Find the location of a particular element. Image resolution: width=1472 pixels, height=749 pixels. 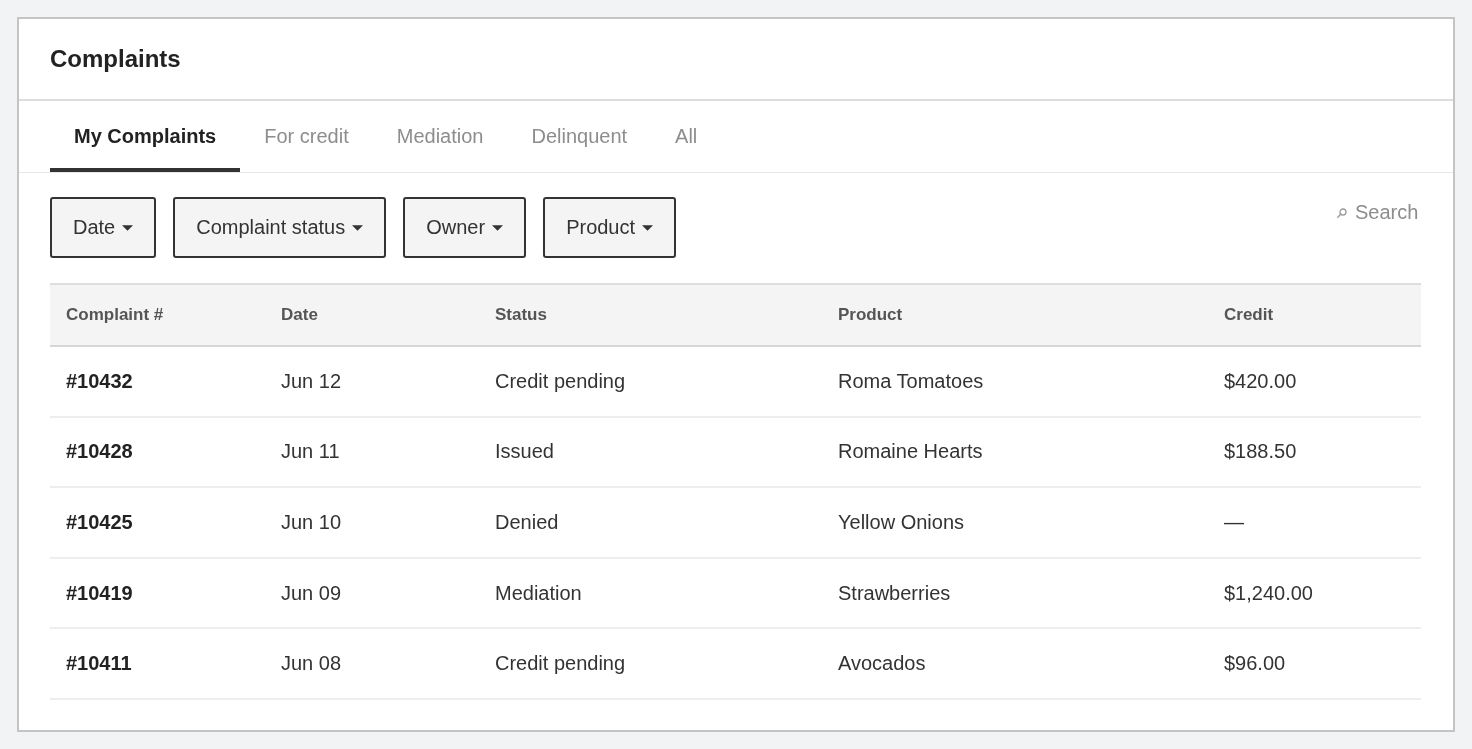

table-cell: $1,240.00 is located at coordinates (1268, 593).